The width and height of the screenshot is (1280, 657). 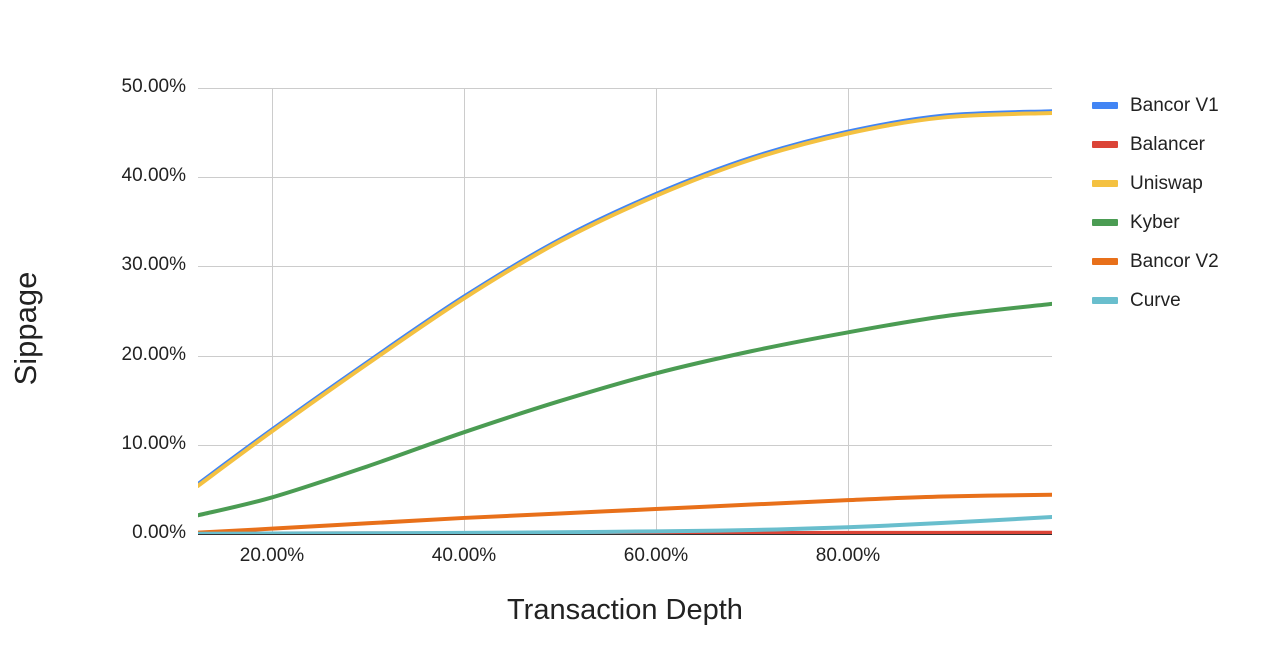 I want to click on y-axis-tick-label: 20.00%, so click(x=153, y=354).